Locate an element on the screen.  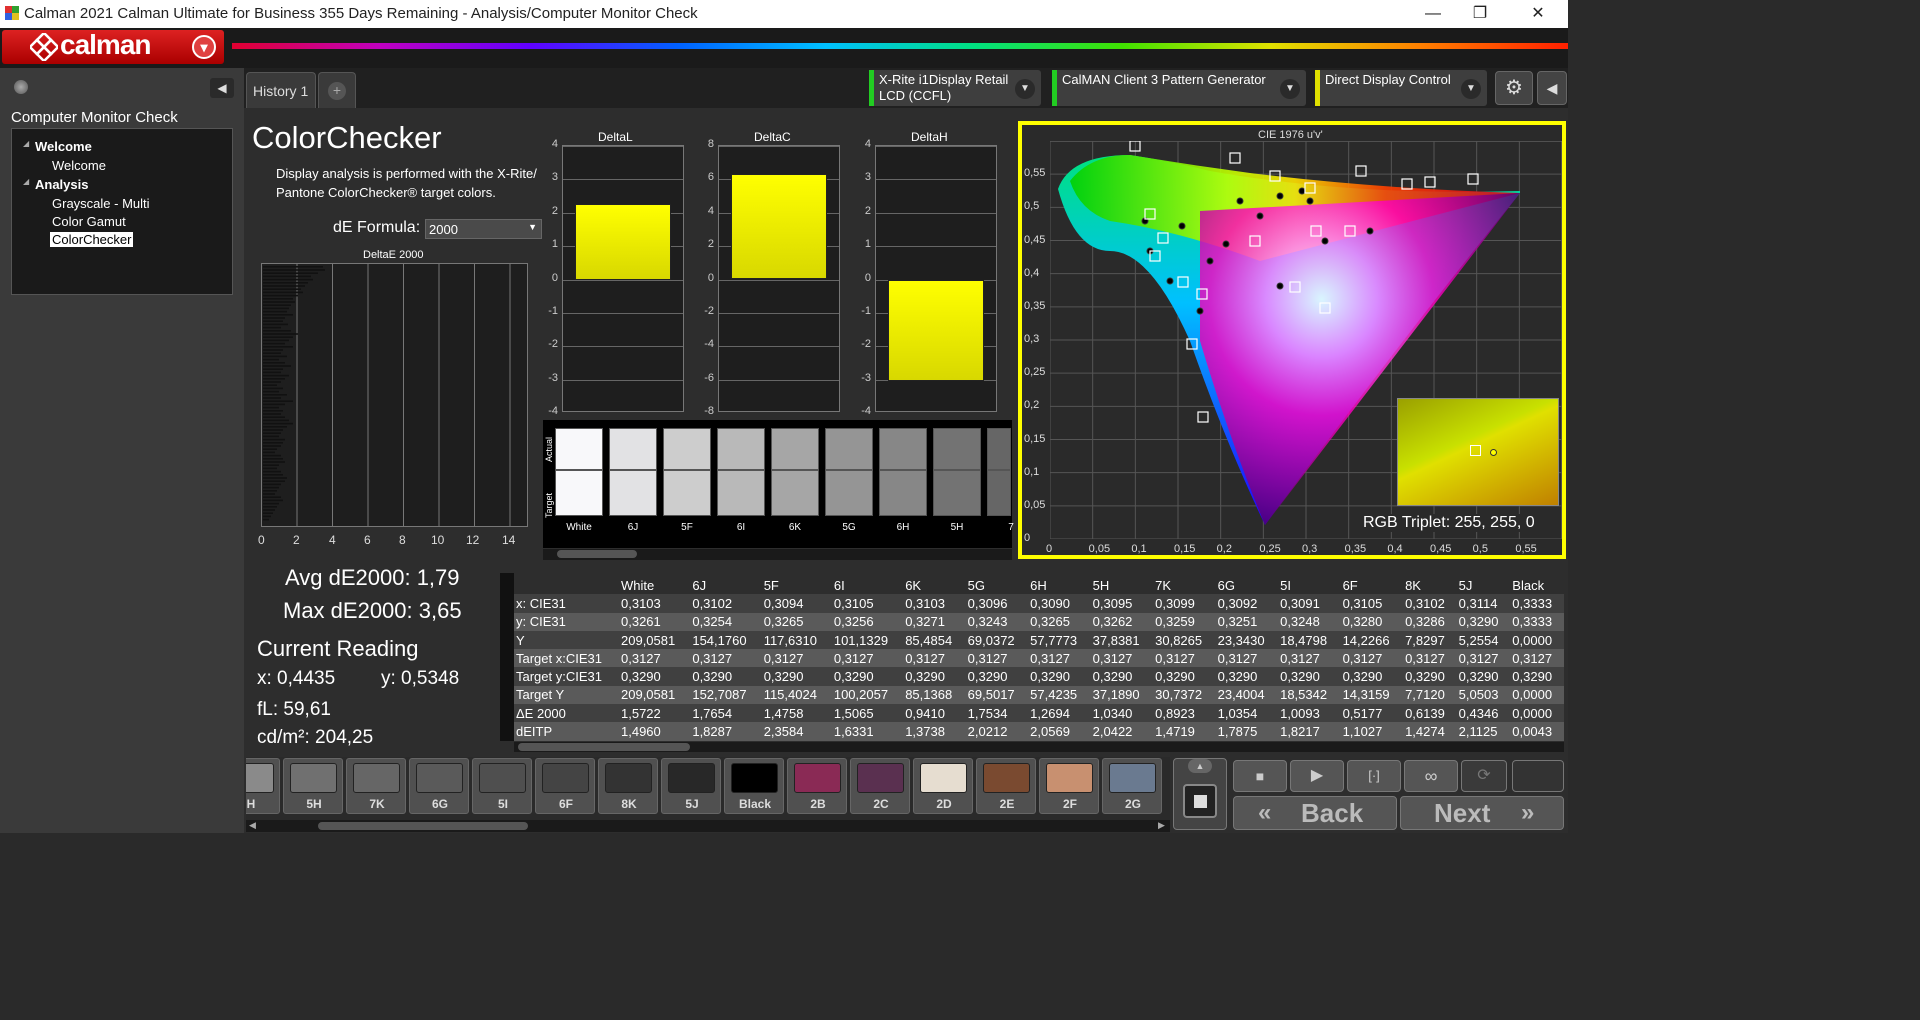
y-tick: 0,4 is located at coordinates (1032, 272).